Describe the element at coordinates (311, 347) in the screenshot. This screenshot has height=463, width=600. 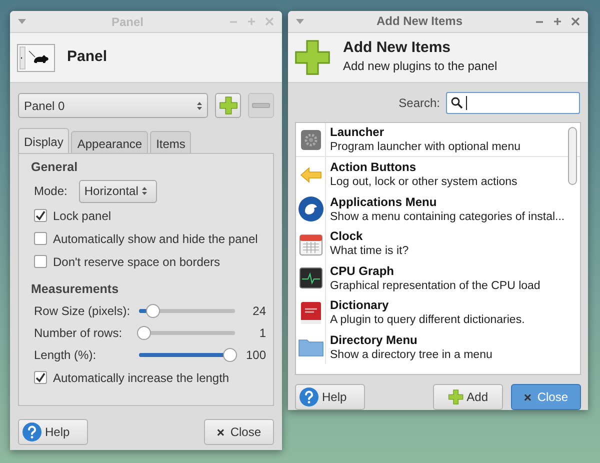
I see `folder-icon` at that location.